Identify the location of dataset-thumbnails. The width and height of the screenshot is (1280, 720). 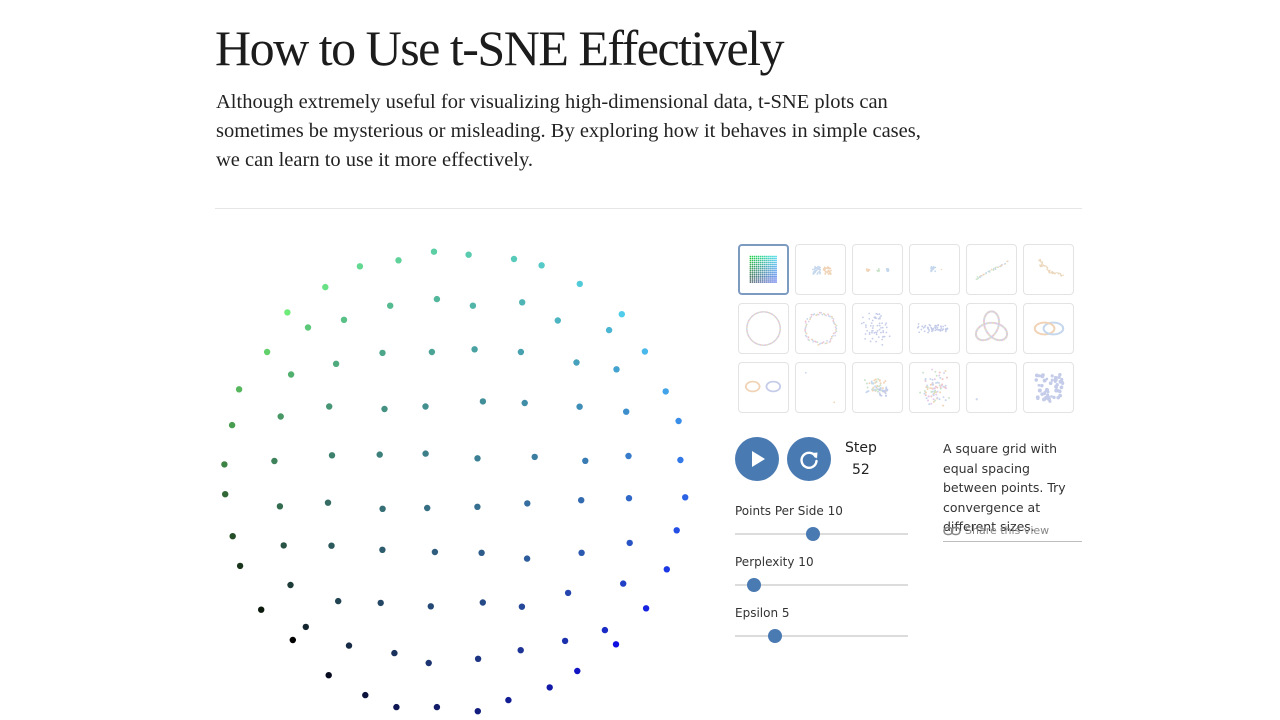
(908, 328).